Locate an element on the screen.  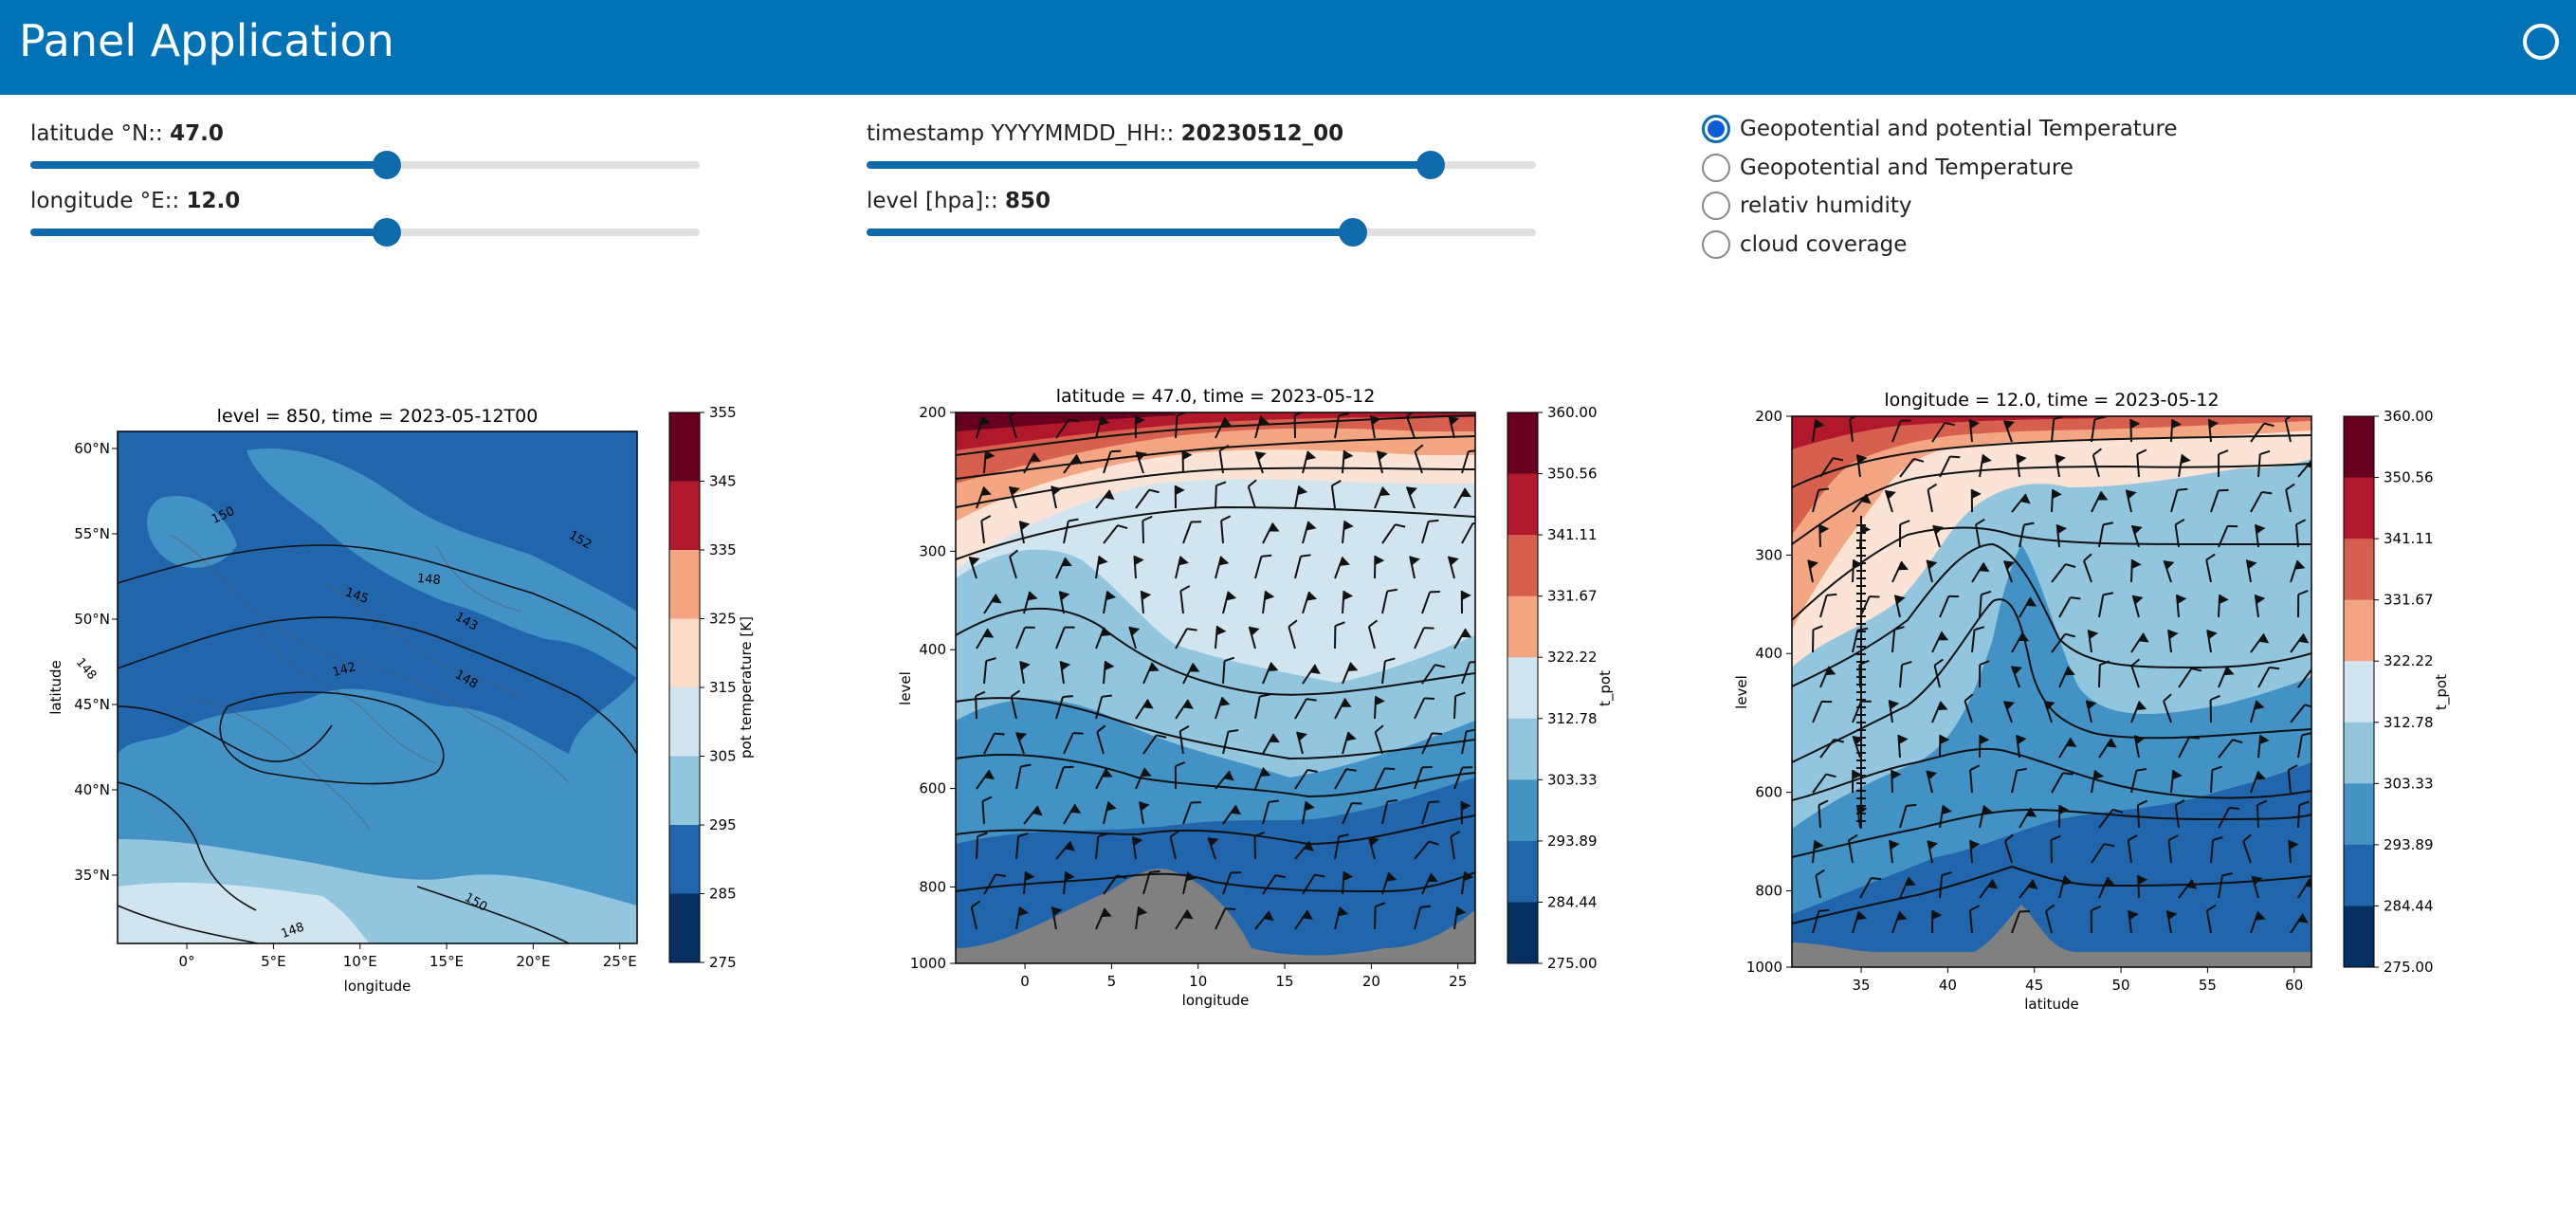
undefined-colorbar-tick-label: 303.33 is located at coordinates (1572, 779).